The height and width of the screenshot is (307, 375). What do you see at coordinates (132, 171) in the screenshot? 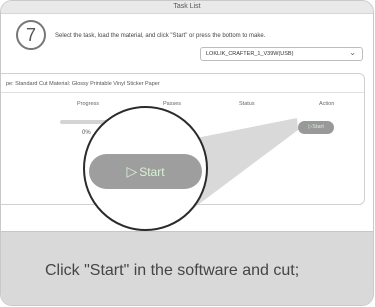
I see `play-icon: ▷` at bounding box center [132, 171].